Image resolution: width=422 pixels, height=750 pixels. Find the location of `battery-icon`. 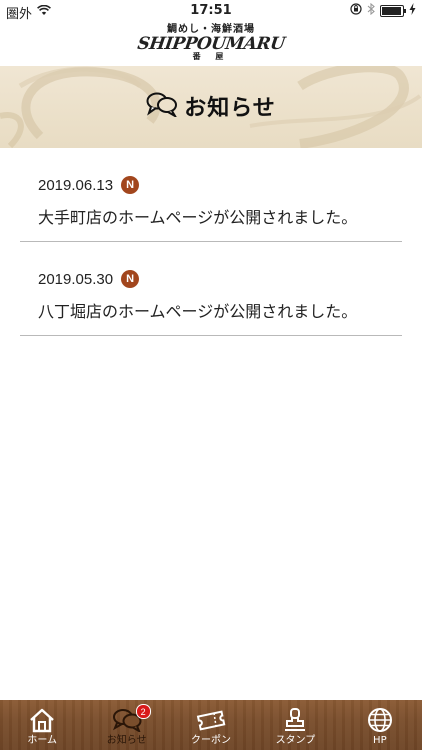

battery-icon is located at coordinates (393, 11).